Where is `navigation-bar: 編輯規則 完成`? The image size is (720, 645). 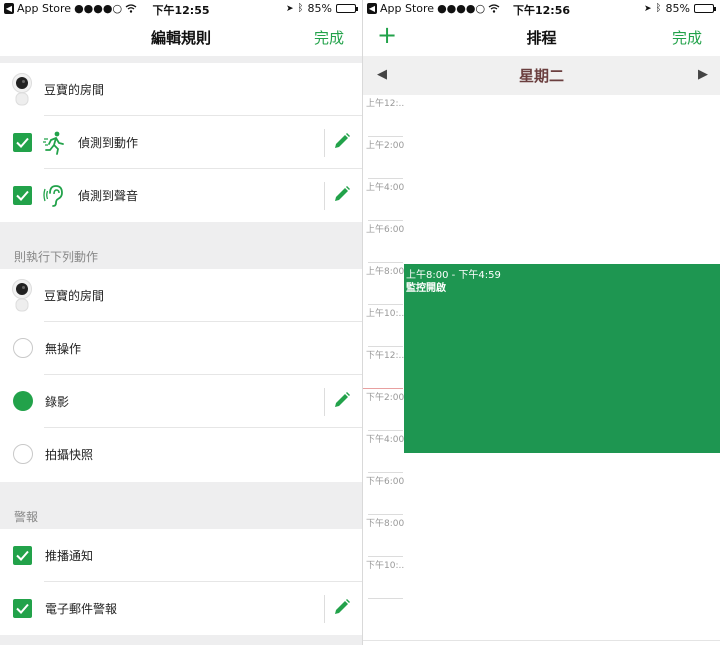 navigation-bar: 編輯規則 完成 is located at coordinates (181, 37).